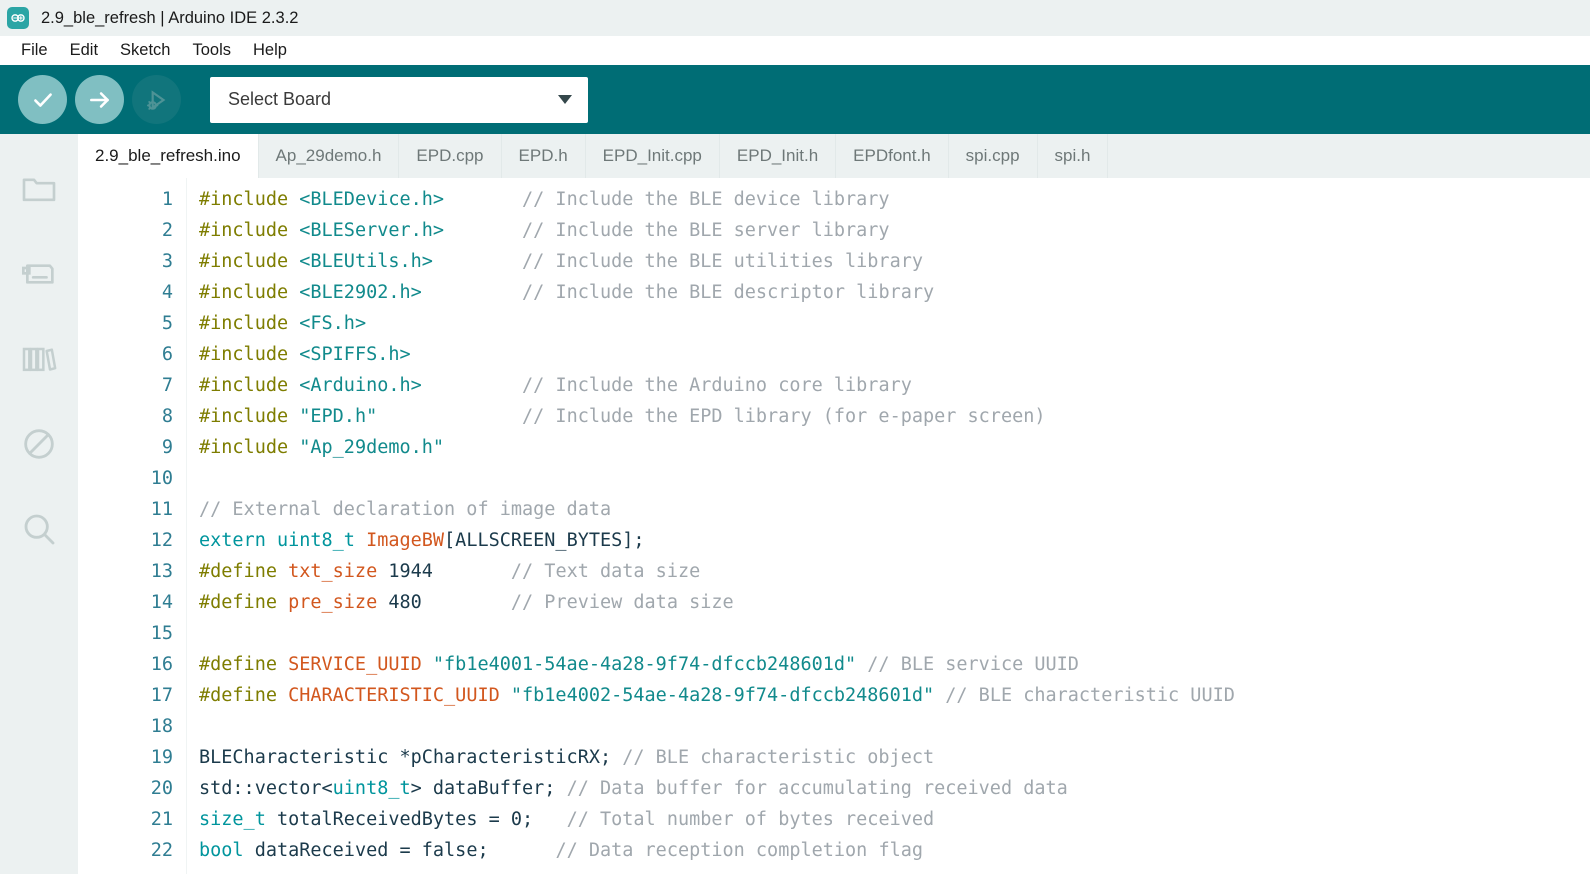 Image resolution: width=1590 pixels, height=874 pixels. I want to click on sidebar-item-library-manager, so click(39, 358).